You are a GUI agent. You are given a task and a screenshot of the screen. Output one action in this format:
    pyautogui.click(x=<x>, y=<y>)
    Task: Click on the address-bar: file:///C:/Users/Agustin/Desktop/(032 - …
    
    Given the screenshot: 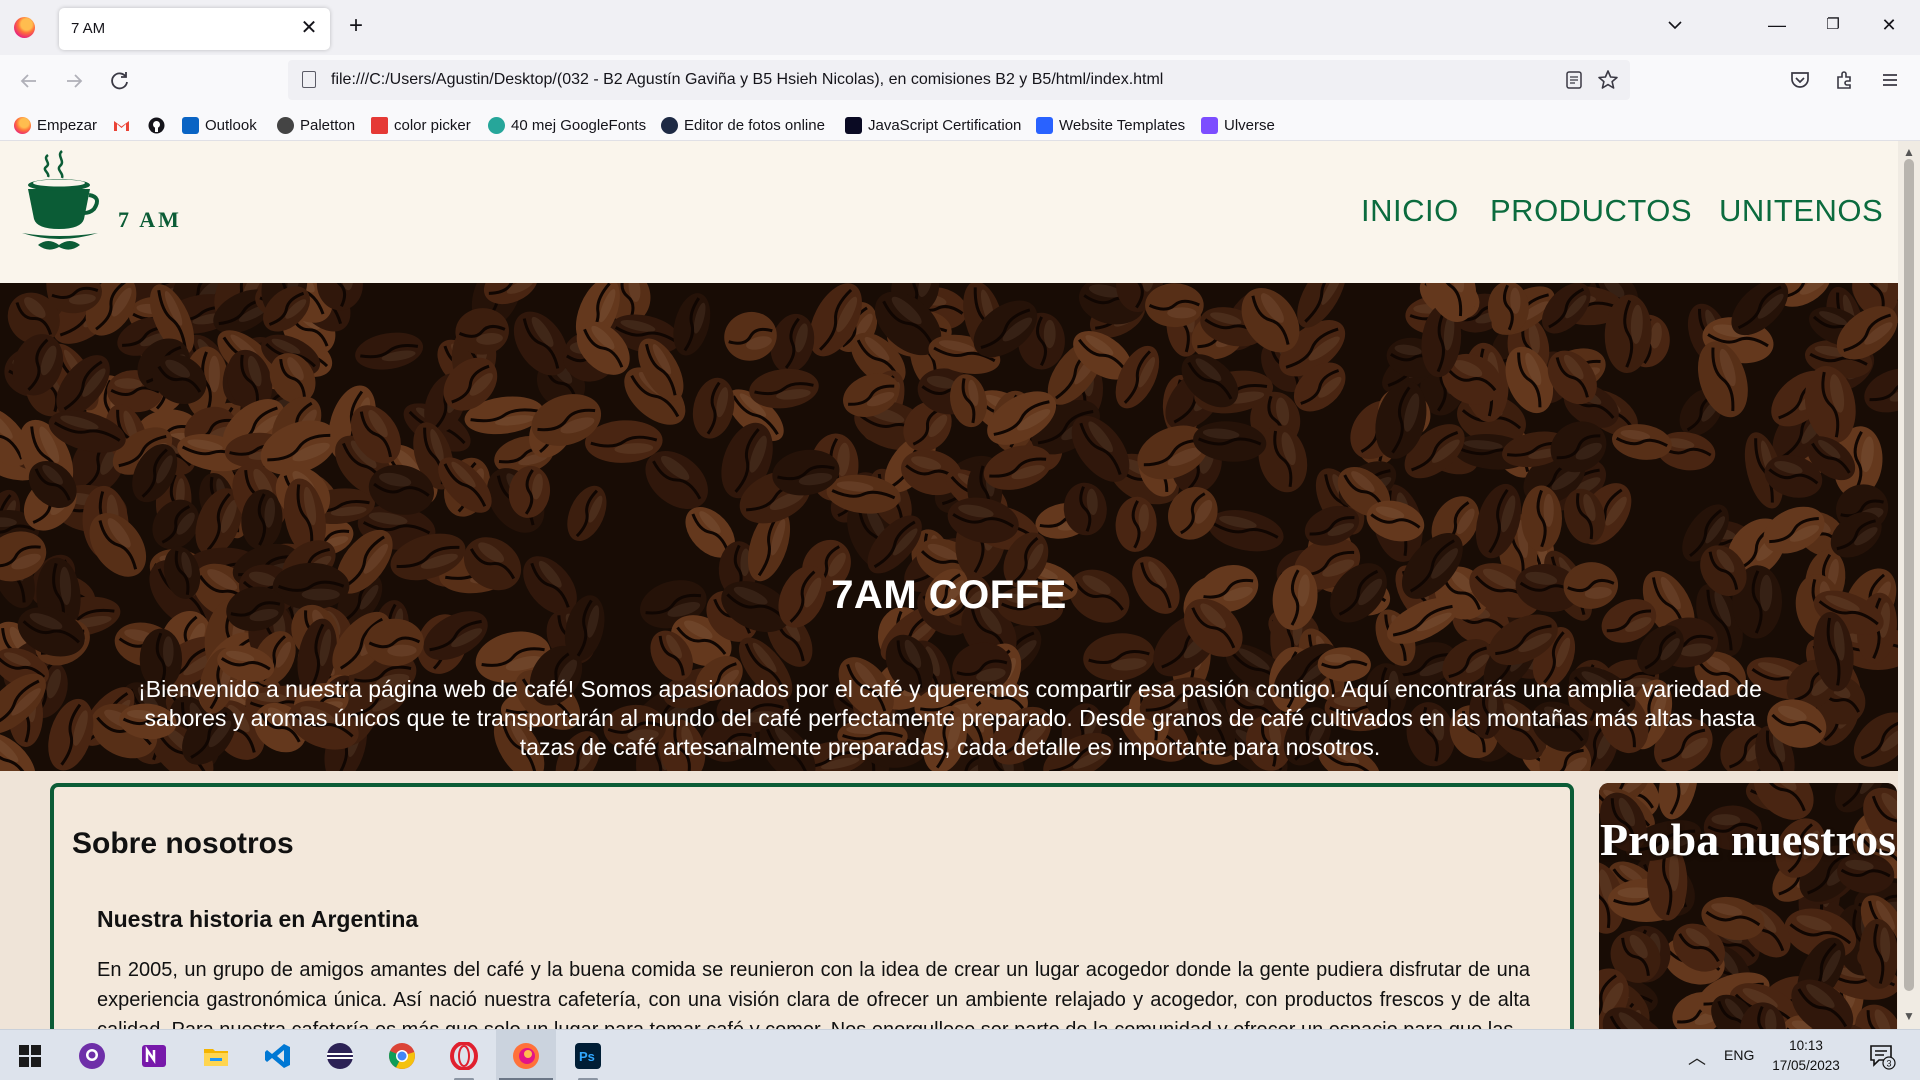 What is the action you would take?
    pyautogui.click(x=959, y=80)
    